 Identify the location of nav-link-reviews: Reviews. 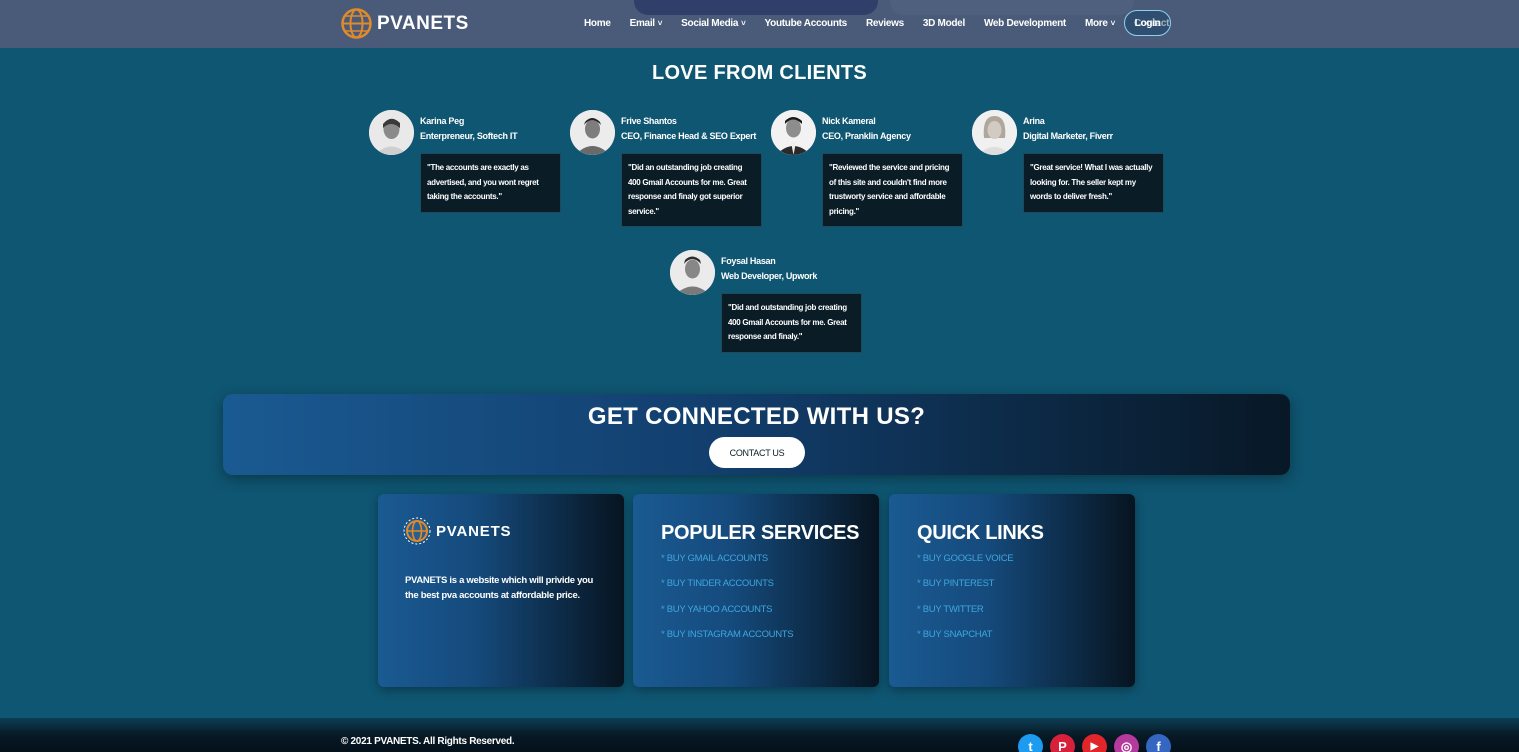
(885, 23).